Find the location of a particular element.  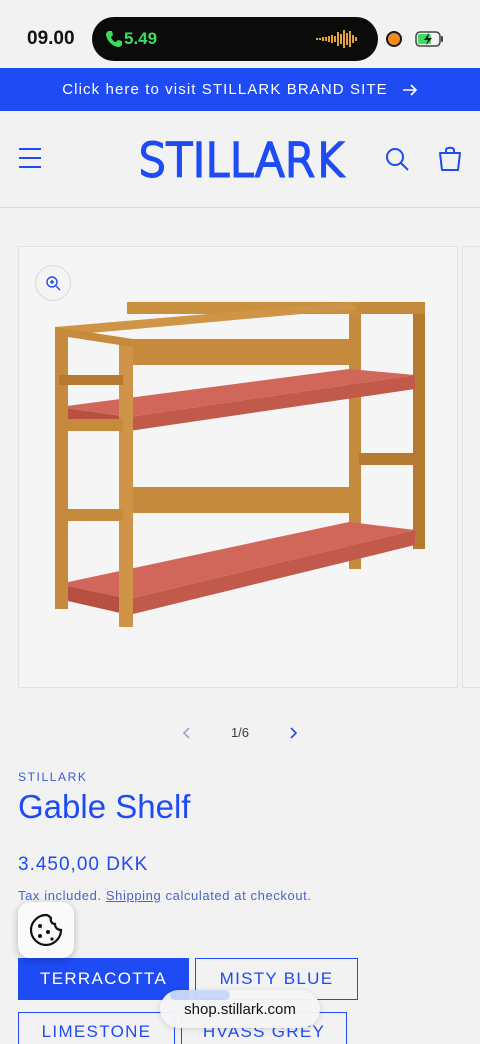

brand-logo-text: STILLARK is located at coordinates (241, 159).